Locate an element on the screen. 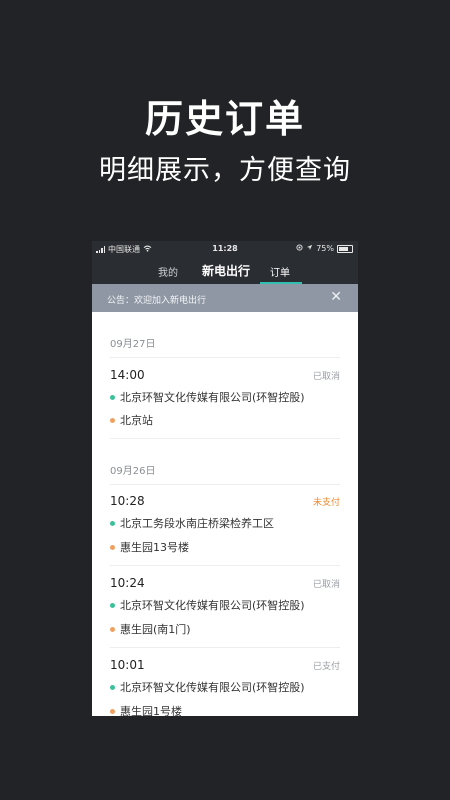 This screenshot has height=800, width=450. promo-headline: 历史订单 is located at coordinates (224, 119).